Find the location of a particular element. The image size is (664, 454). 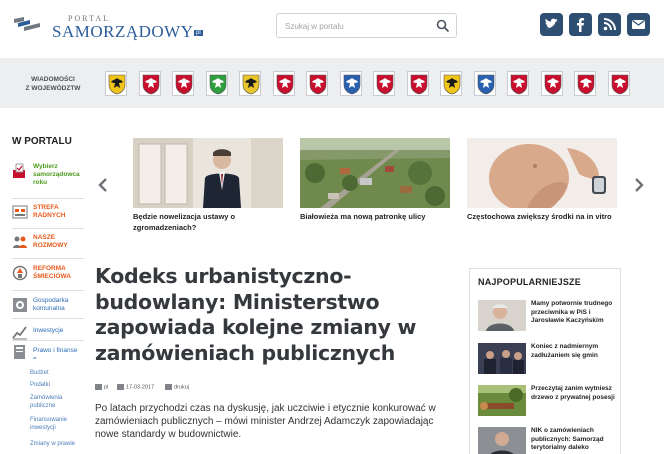

article-meta-date: 17-03-2017 is located at coordinates (135, 389).